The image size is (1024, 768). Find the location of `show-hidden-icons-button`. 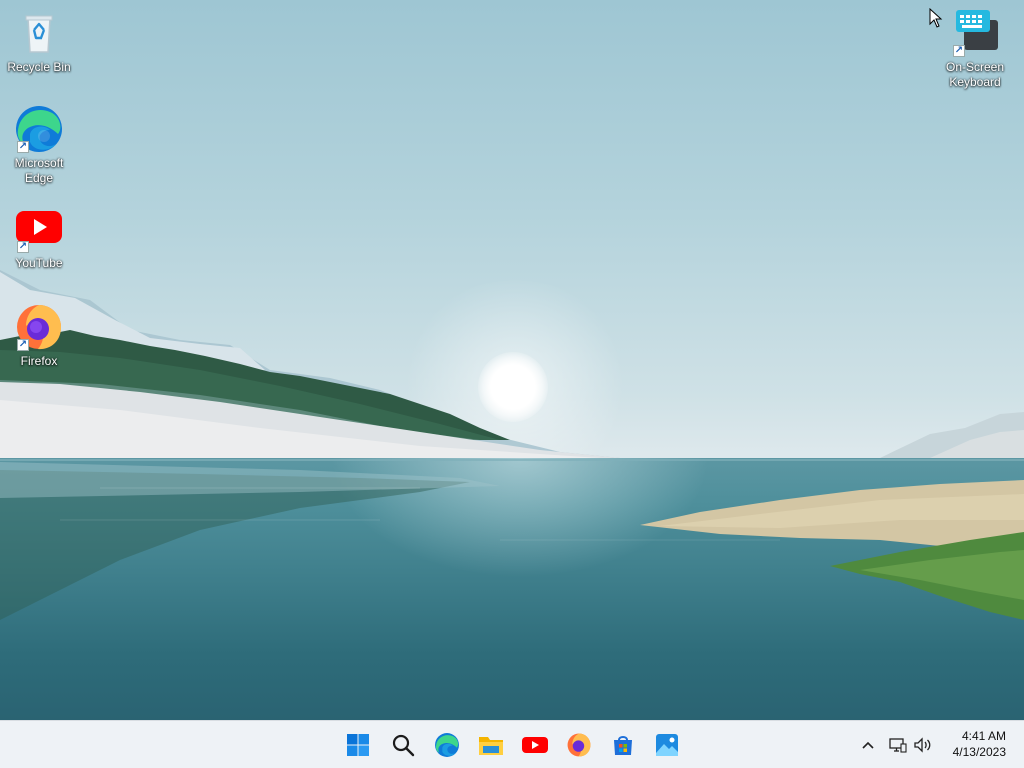

show-hidden-icons-button is located at coordinates (868, 745).